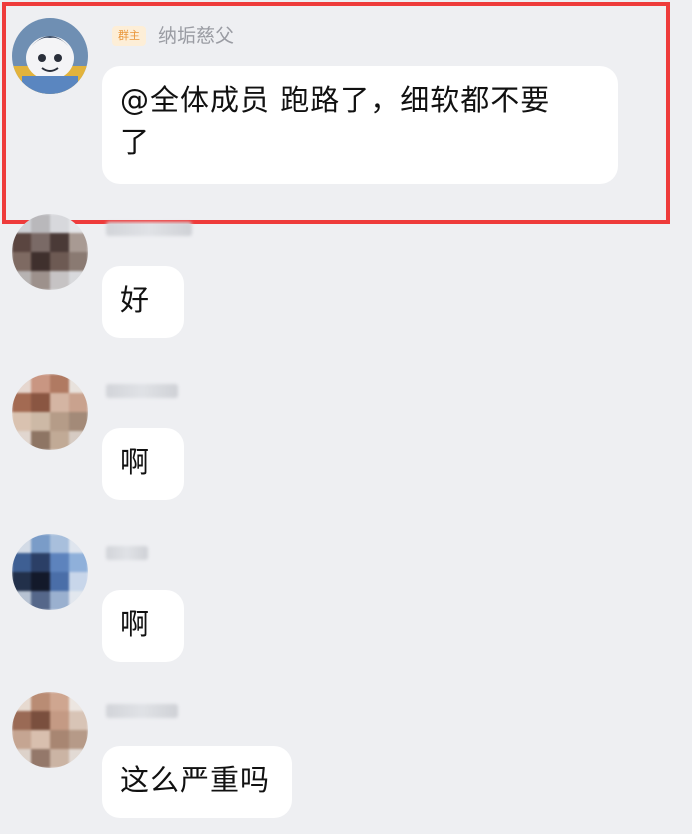  I want to click on owner-badge: 群主, so click(129, 36).